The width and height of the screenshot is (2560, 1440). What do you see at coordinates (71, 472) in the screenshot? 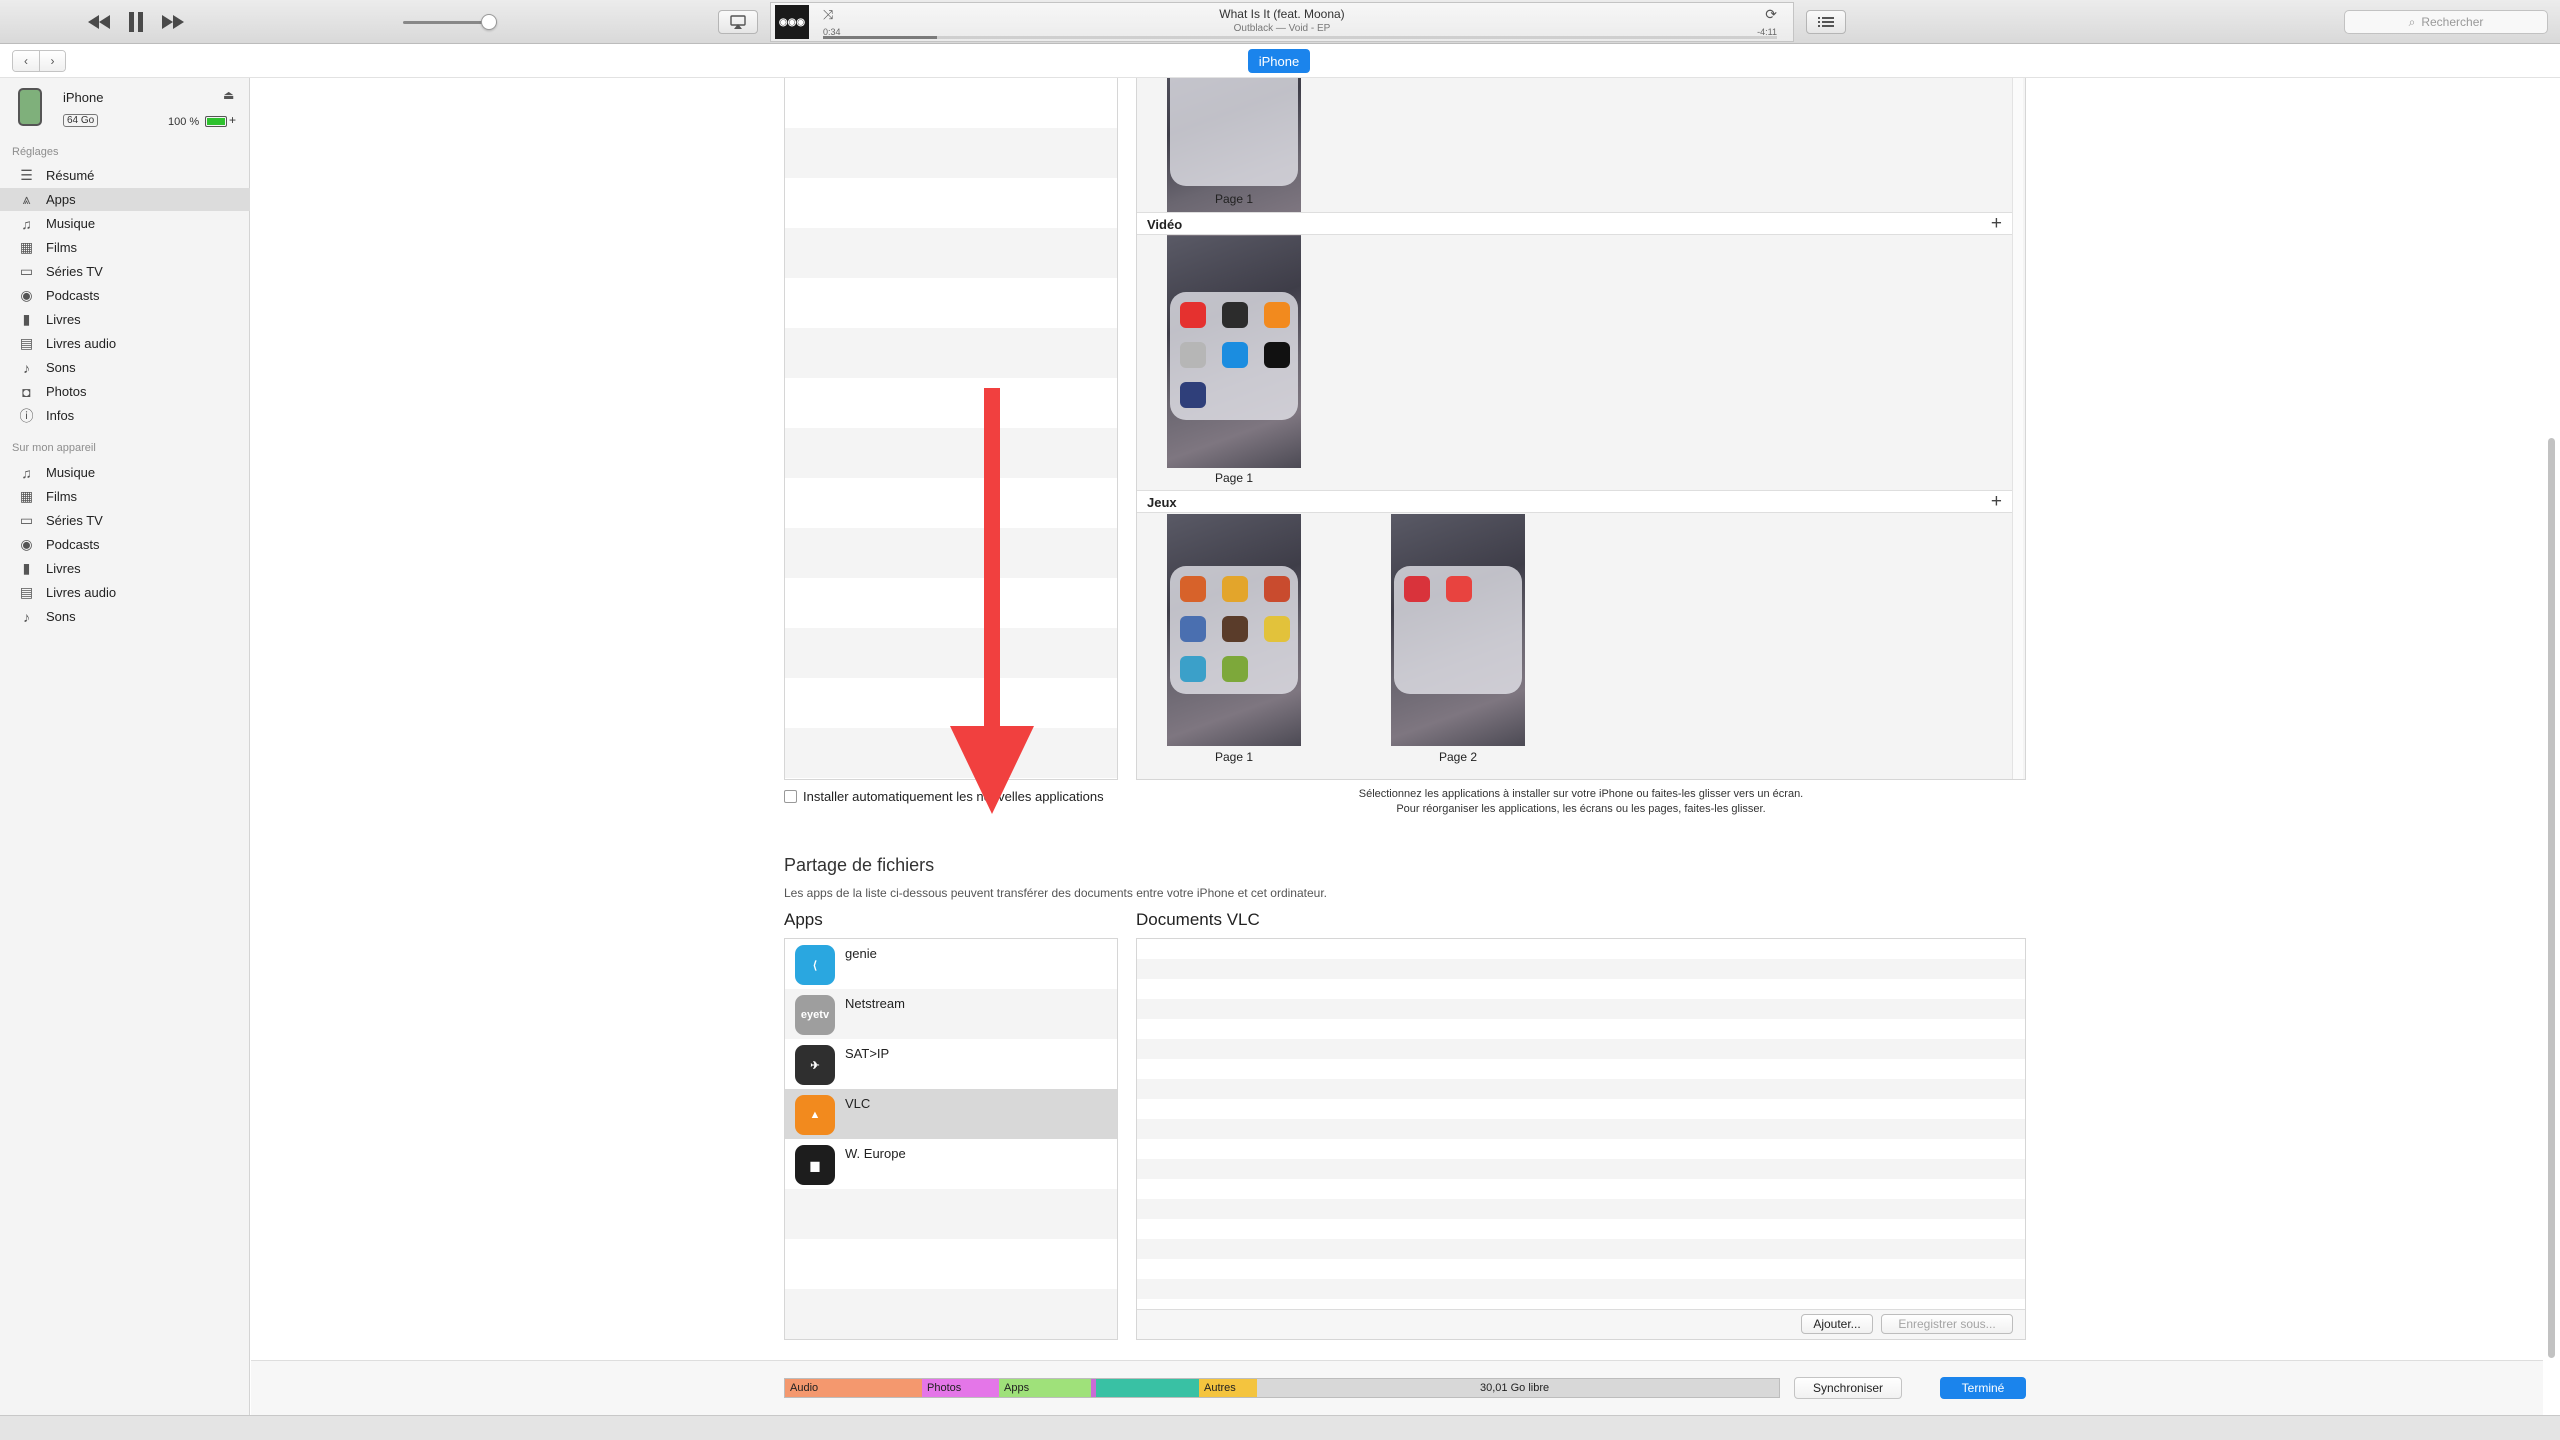
I see `sidebar-item-label: Musique` at bounding box center [71, 472].